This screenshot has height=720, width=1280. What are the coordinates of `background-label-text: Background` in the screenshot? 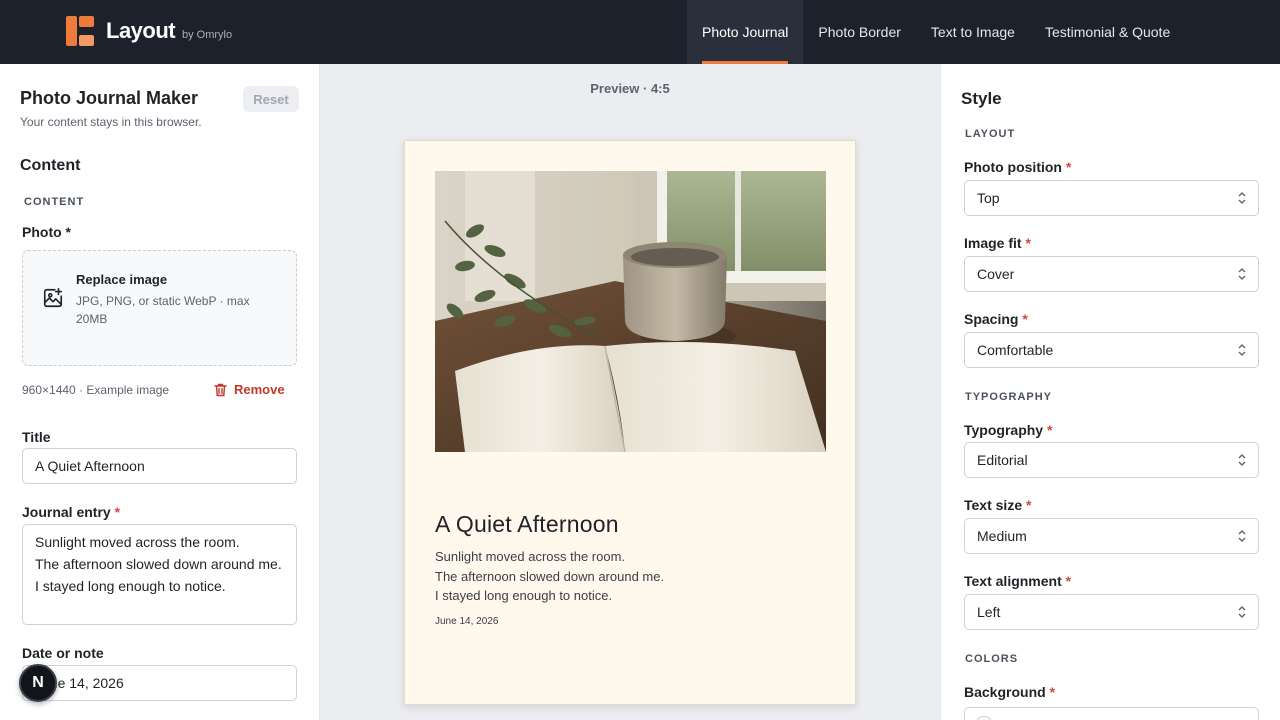 It's located at (1005, 692).